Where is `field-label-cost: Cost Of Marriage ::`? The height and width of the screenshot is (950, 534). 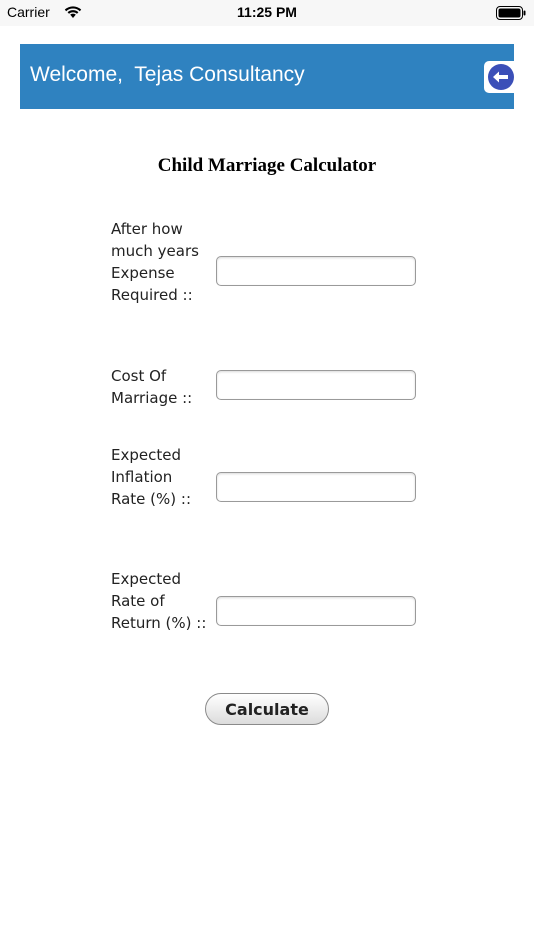
field-label-cost: Cost Of Marriage :: is located at coordinates (152, 387).